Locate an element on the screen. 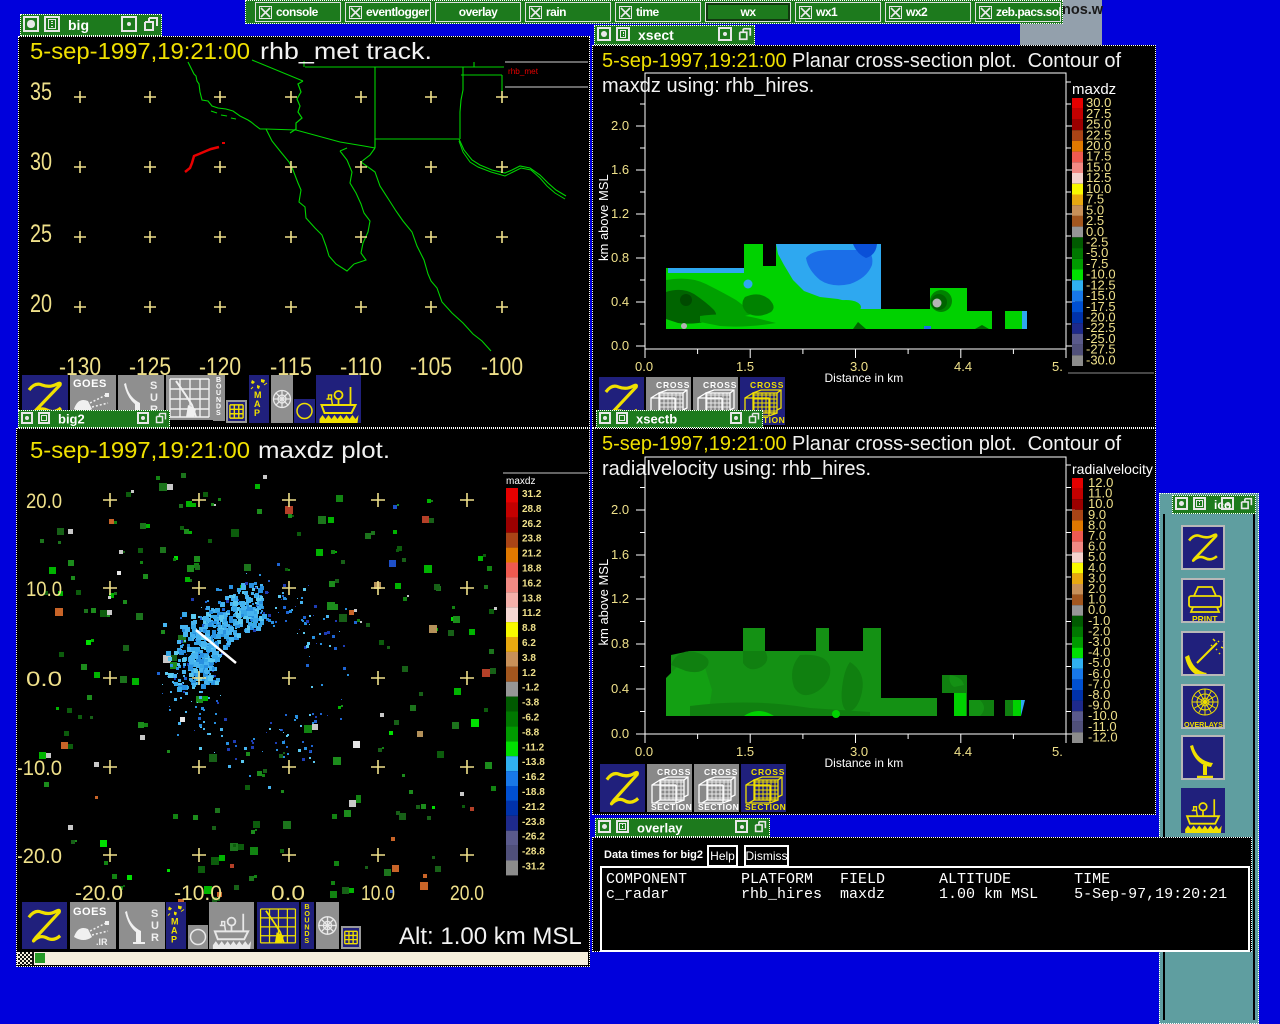  svg-text: -10.0 is located at coordinates (40, 768).